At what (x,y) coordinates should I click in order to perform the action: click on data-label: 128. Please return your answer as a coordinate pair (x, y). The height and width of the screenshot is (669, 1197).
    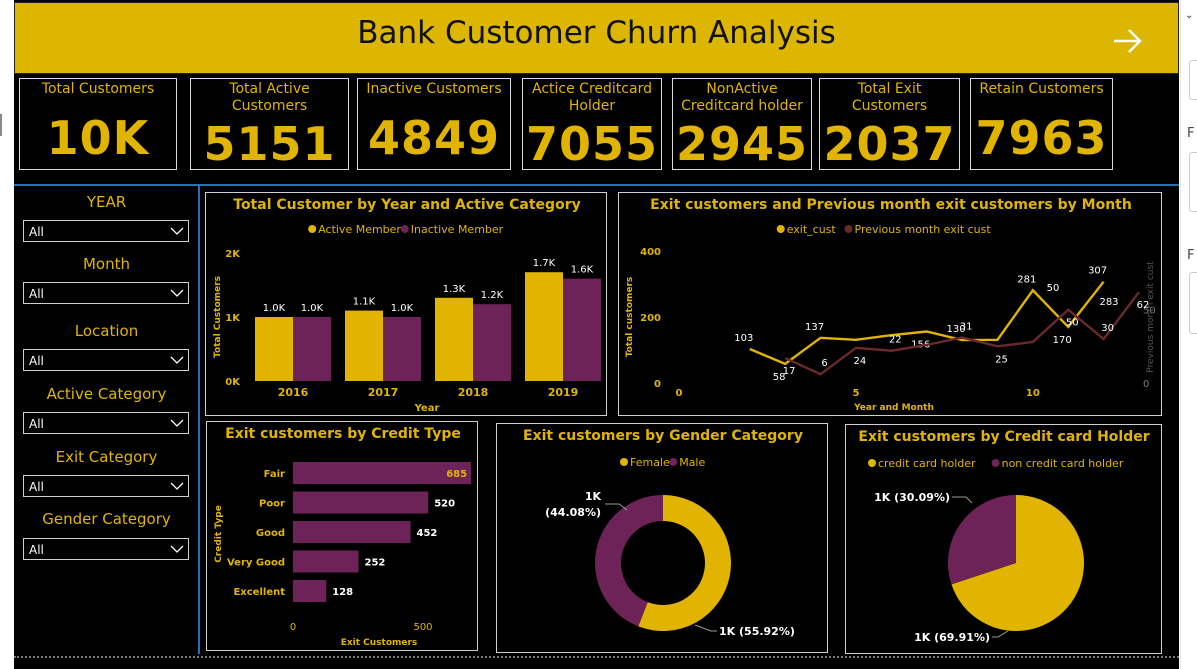
    Looking at the image, I should click on (342, 592).